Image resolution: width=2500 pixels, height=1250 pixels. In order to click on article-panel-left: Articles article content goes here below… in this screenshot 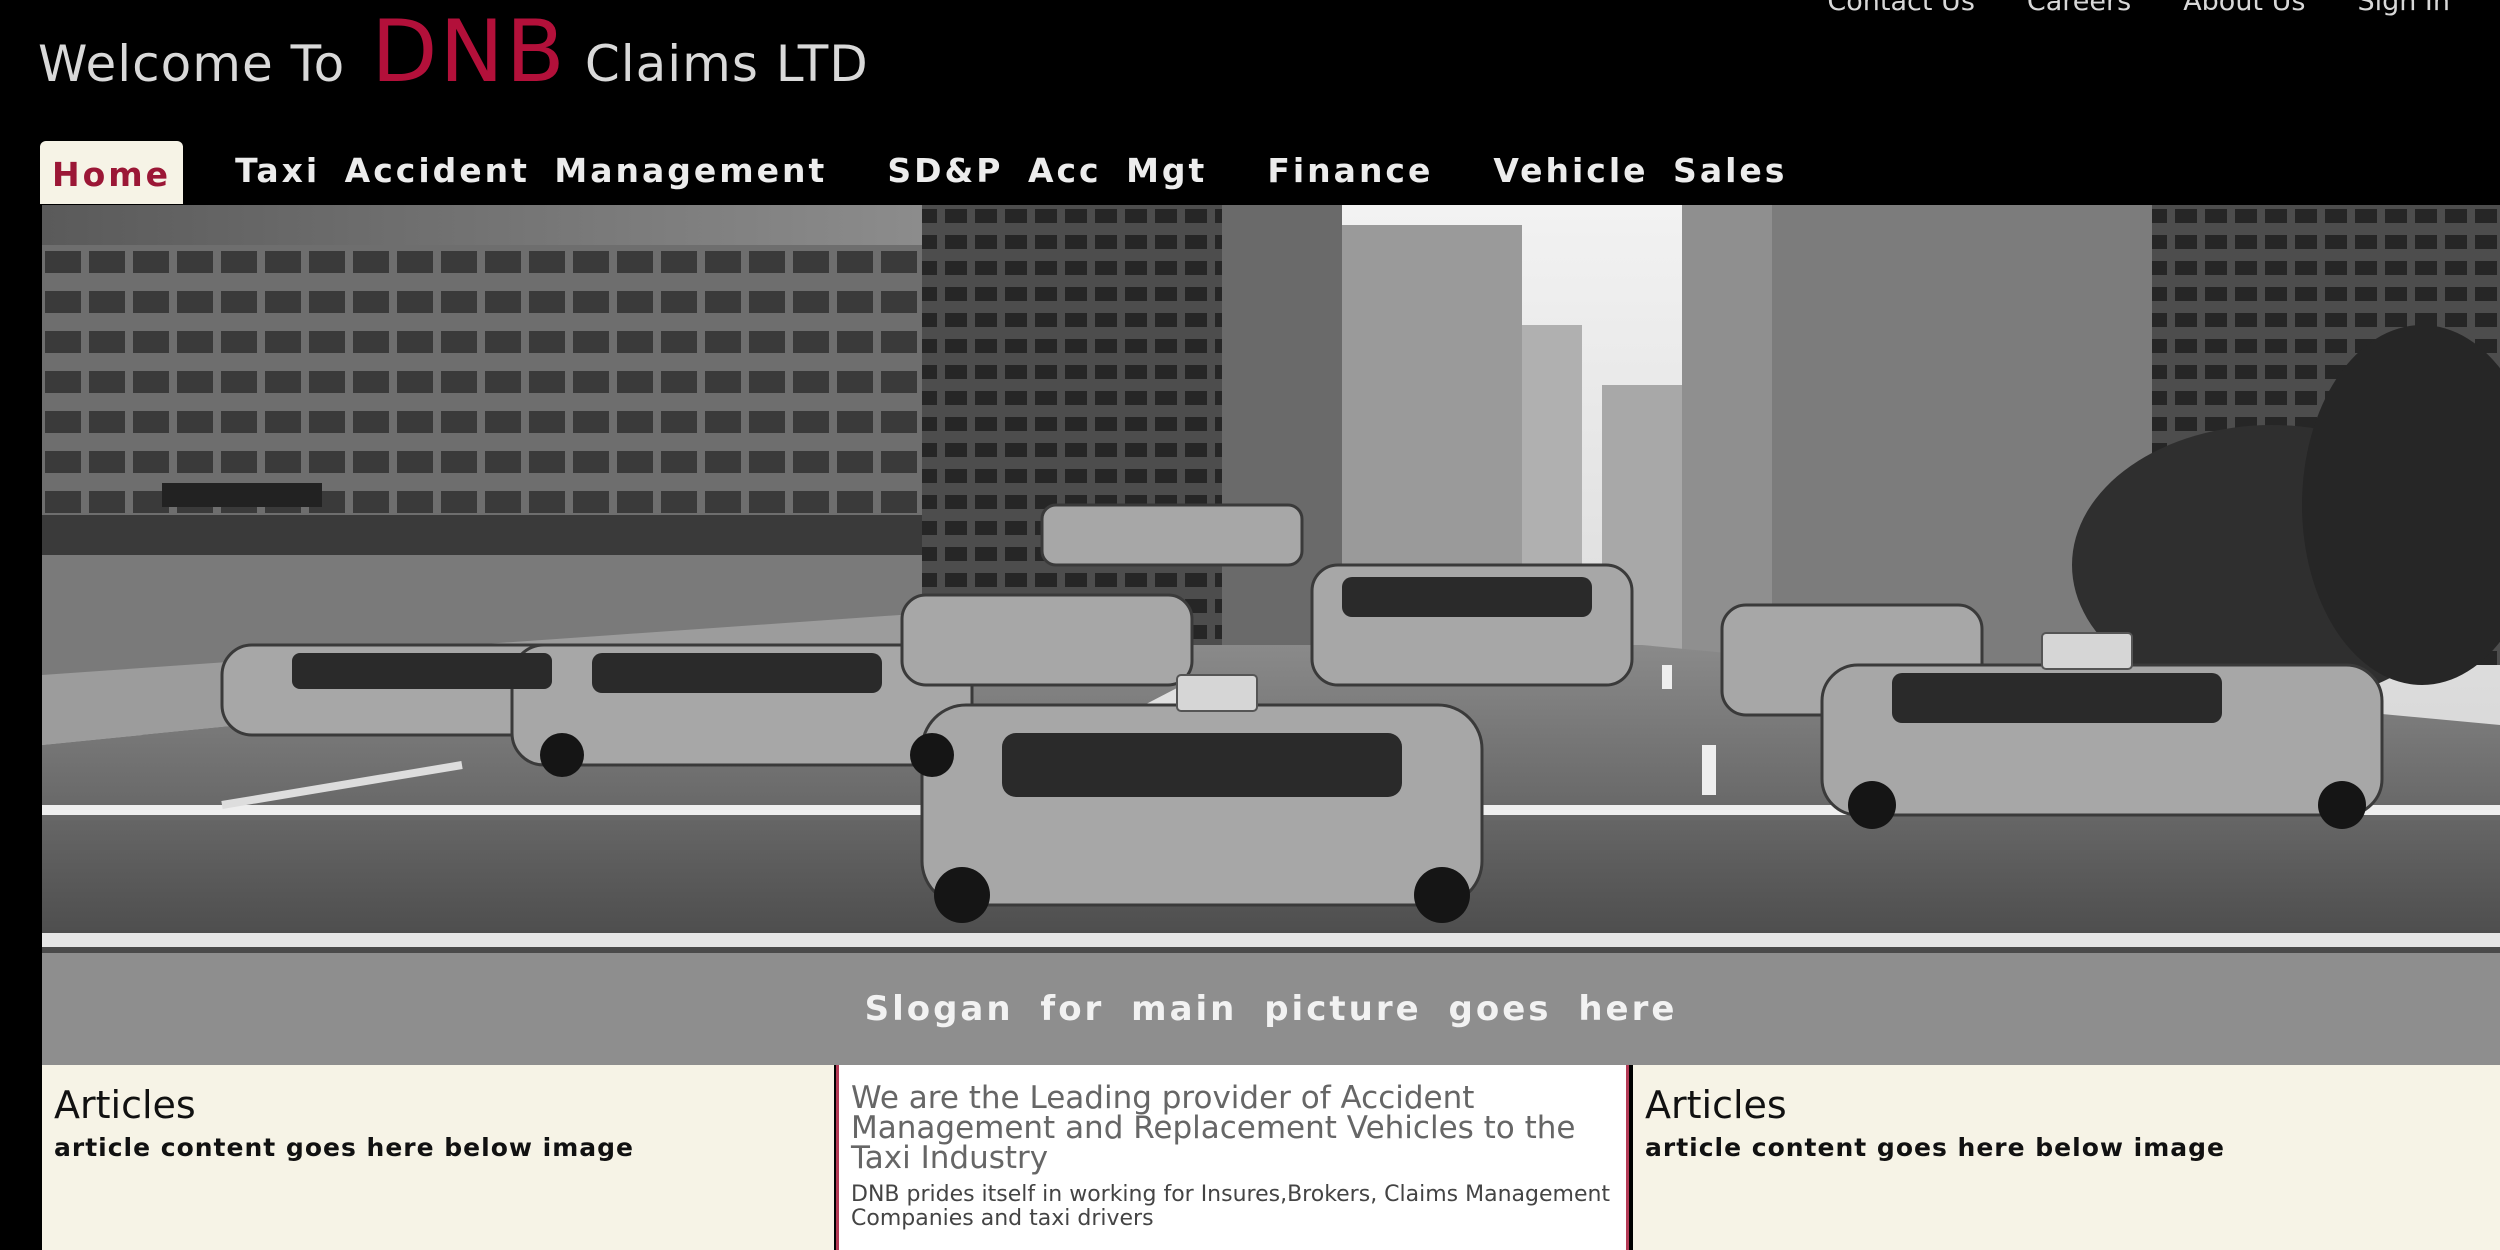, I will do `click(438, 1157)`.